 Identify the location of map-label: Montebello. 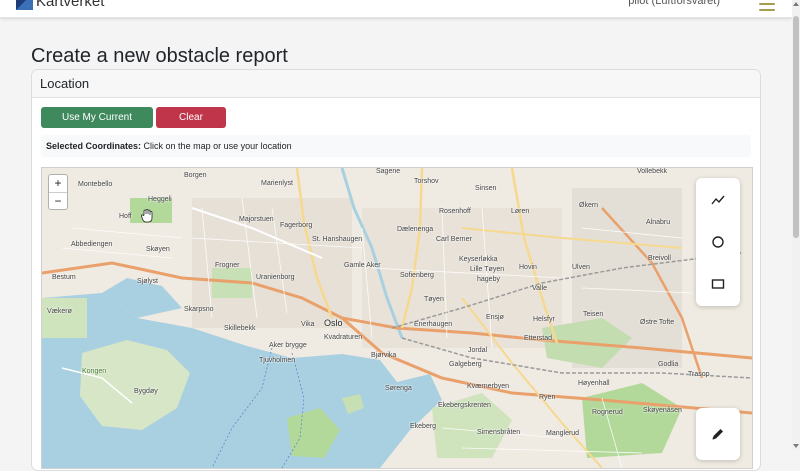
(95, 184).